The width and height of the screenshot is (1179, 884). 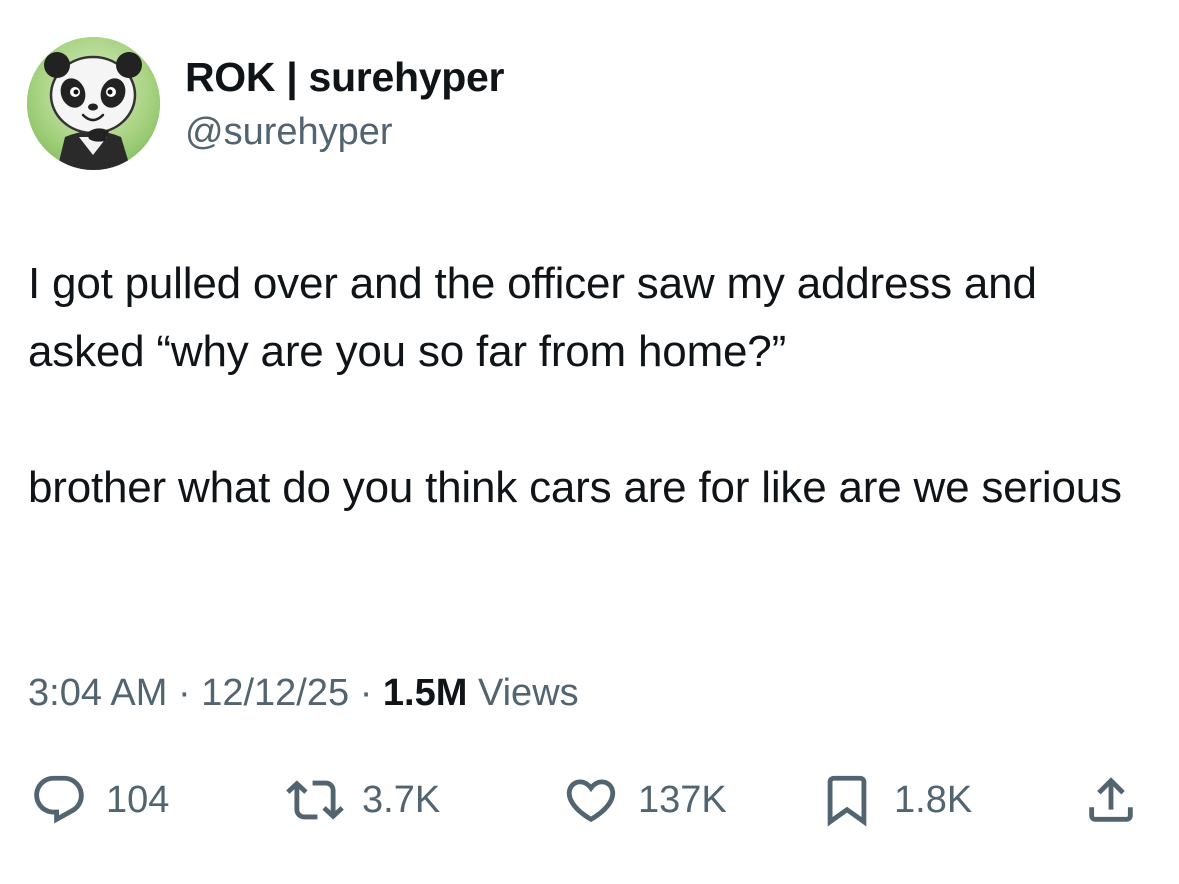 What do you see at coordinates (401, 799) in the screenshot?
I see `retweet-count: 3.7K` at bounding box center [401, 799].